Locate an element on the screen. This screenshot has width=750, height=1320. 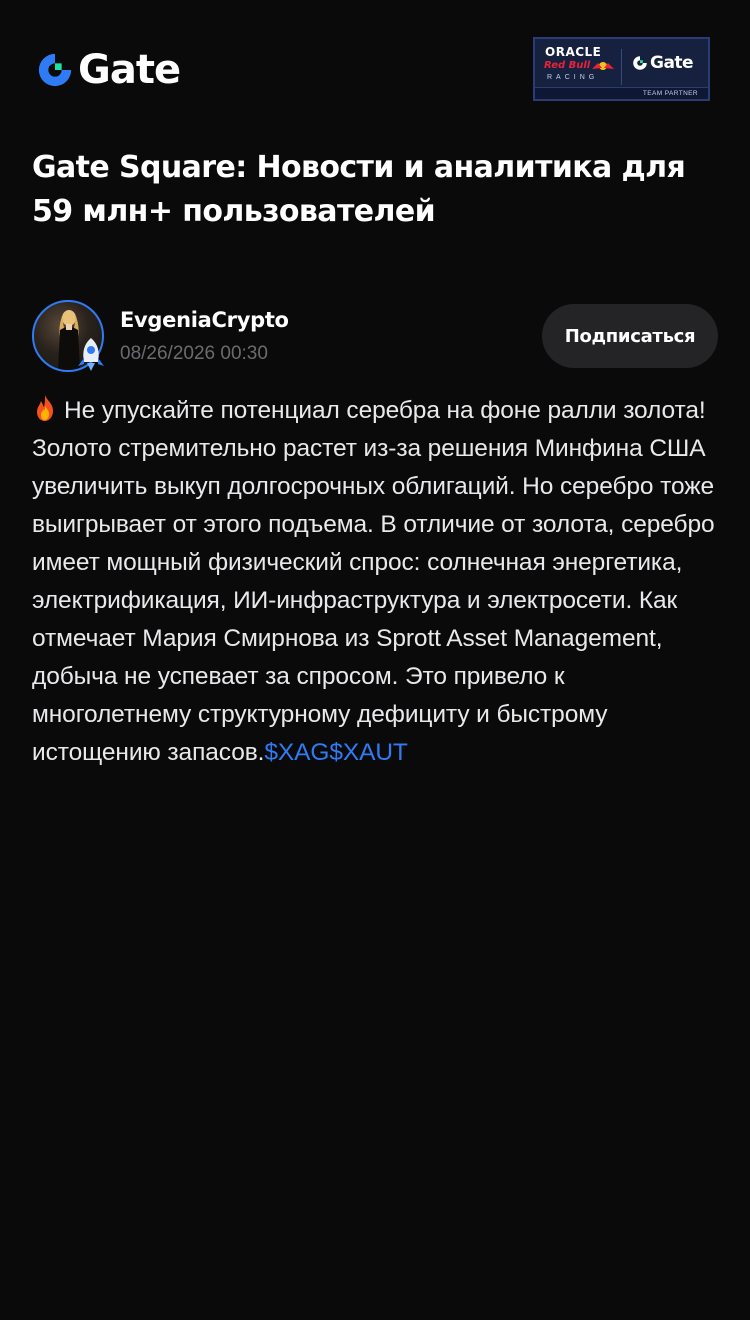
fire-icon is located at coordinates (45, 408).